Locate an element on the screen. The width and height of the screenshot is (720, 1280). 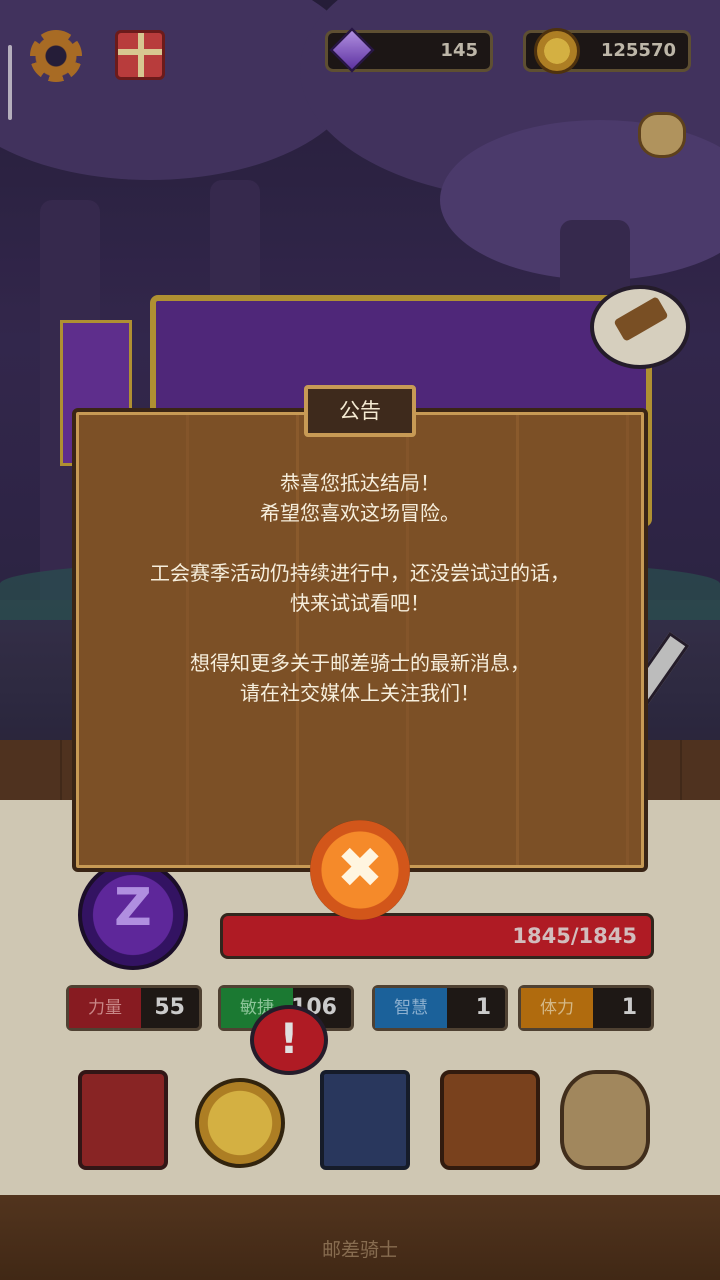
dialog-title-plate: 公告 is located at coordinates (360, 411).